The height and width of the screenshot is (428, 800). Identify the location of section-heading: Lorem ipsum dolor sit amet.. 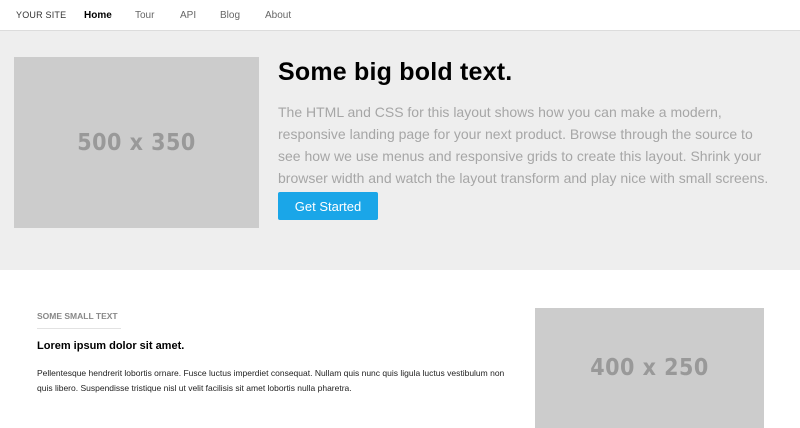
(111, 346).